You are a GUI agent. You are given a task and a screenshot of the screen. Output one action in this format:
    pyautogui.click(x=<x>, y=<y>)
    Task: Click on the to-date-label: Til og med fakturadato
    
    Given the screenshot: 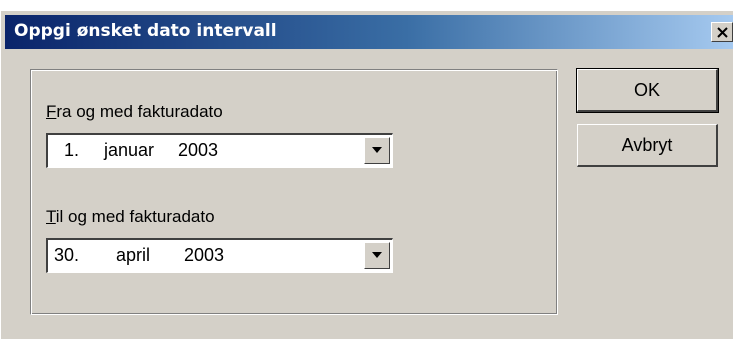 What is the action you would take?
    pyautogui.click(x=130, y=216)
    